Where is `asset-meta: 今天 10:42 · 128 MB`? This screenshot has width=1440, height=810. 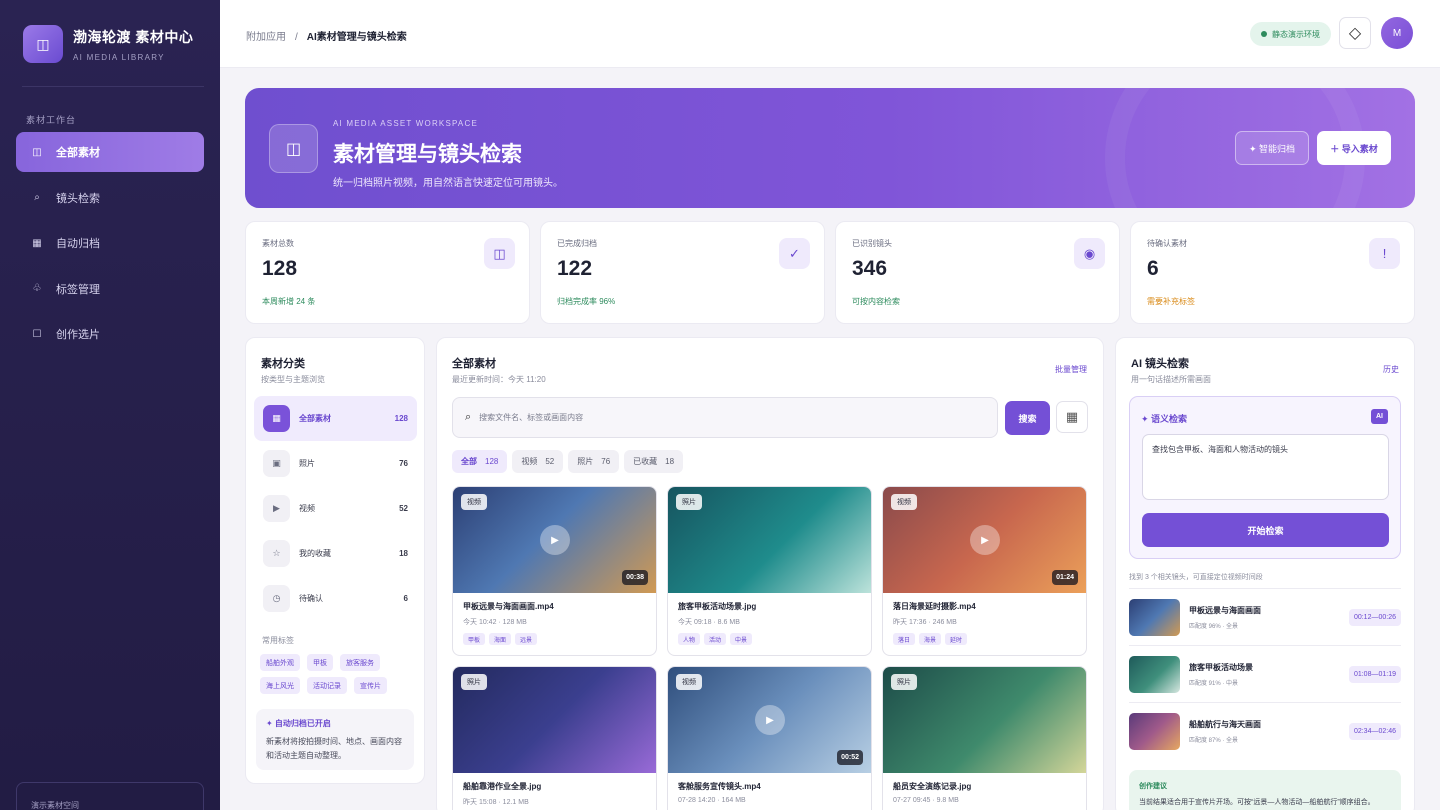
asset-meta: 今天 10:42 · 128 MB is located at coordinates (495, 622).